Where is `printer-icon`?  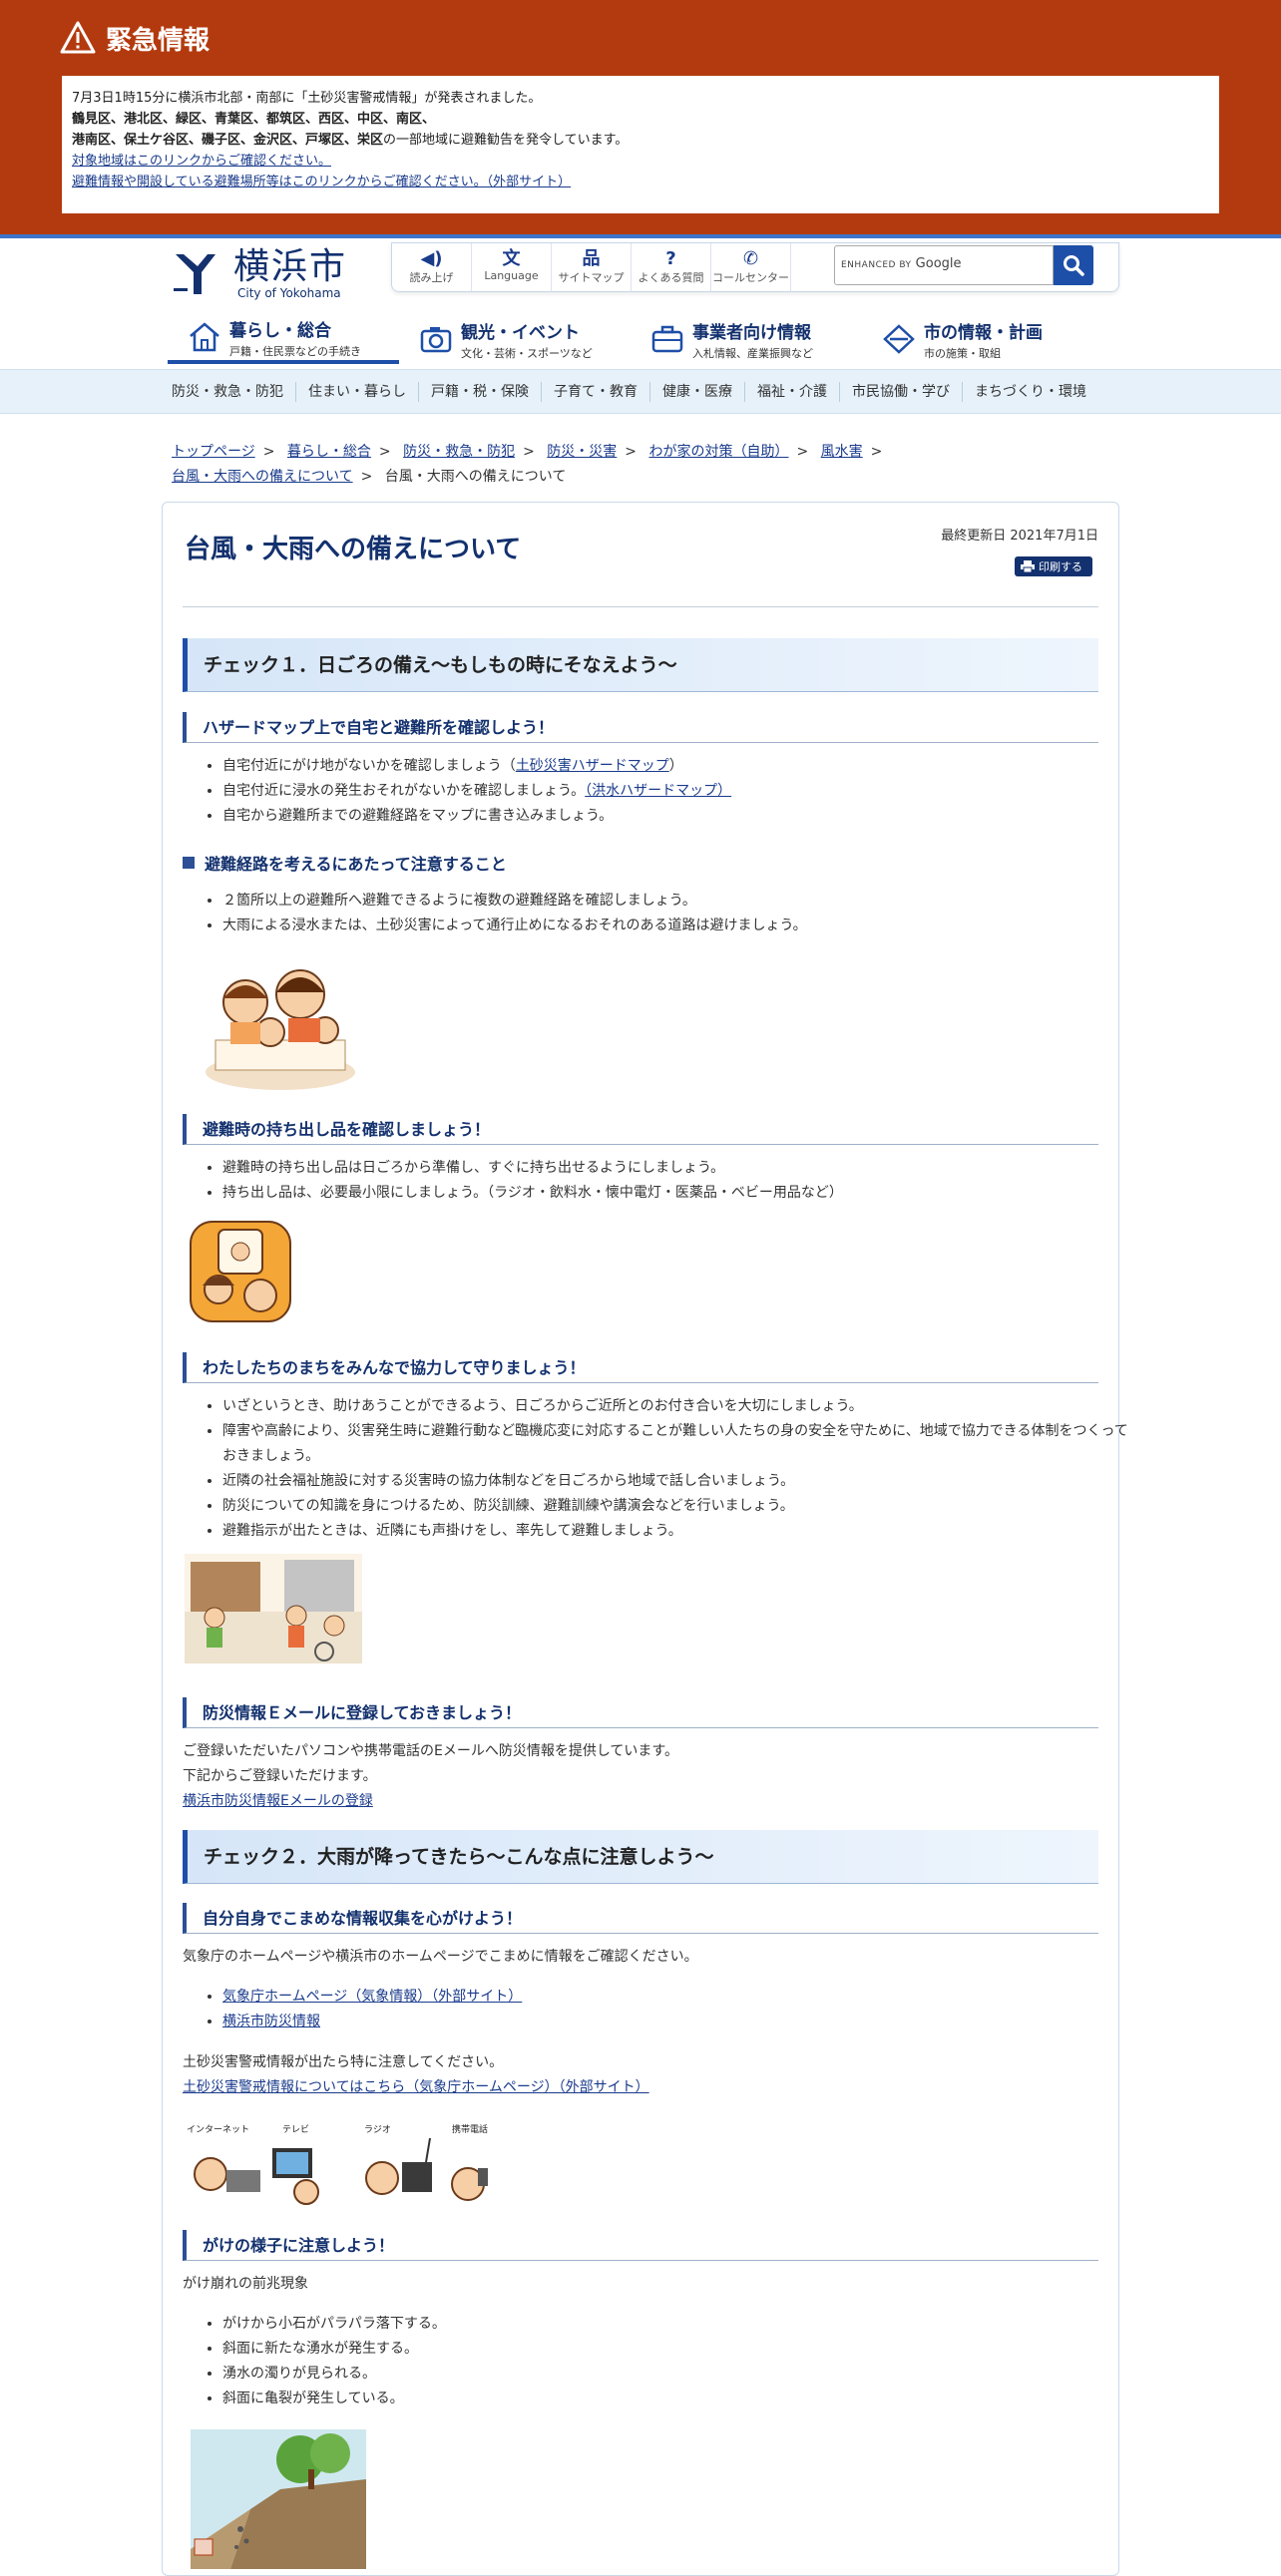
printer-icon is located at coordinates (1028, 566).